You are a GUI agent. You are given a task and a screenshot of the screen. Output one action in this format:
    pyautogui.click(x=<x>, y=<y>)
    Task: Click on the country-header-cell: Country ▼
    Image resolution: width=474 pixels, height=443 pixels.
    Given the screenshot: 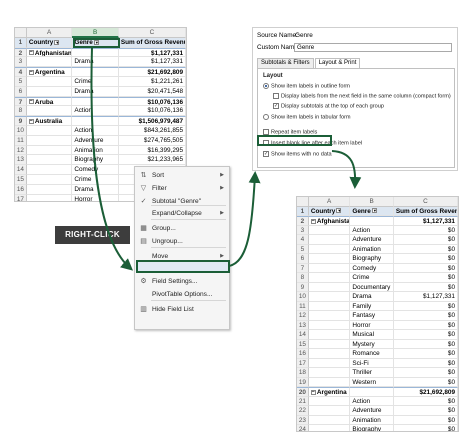 What is the action you would take?
    pyautogui.click(x=329, y=211)
    